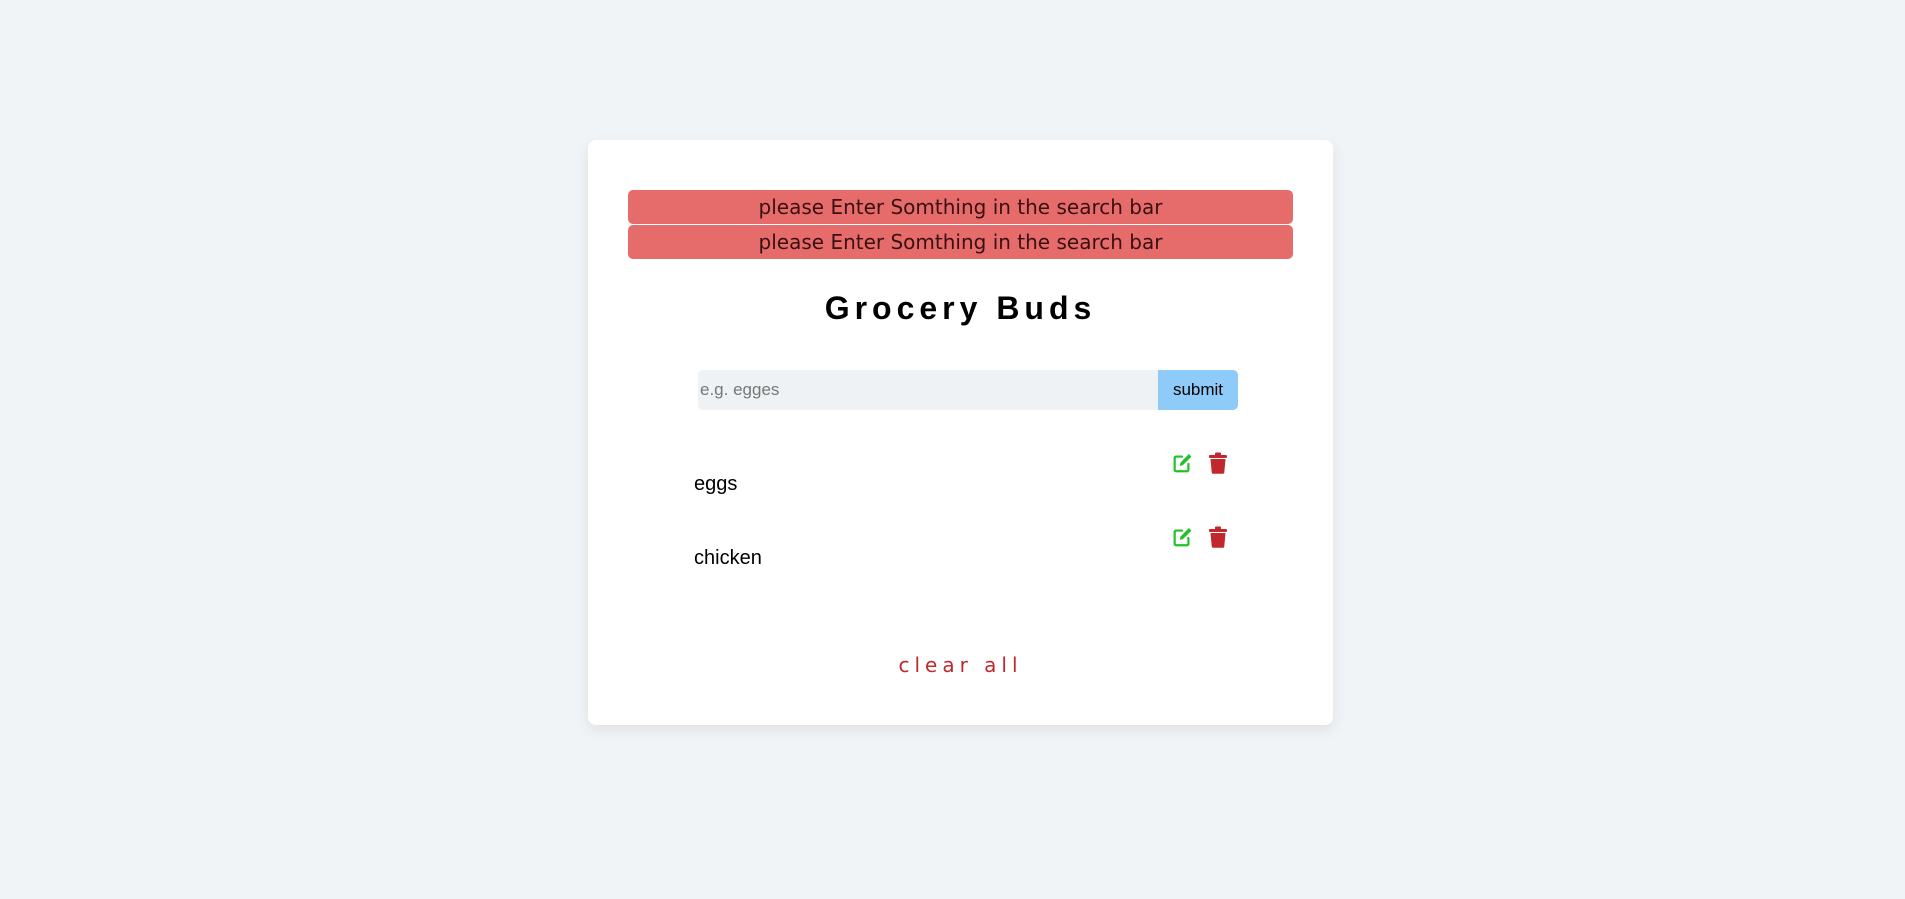 The image size is (1905, 899). Describe the element at coordinates (965, 487) in the screenshot. I see `list-item: eggs` at that location.